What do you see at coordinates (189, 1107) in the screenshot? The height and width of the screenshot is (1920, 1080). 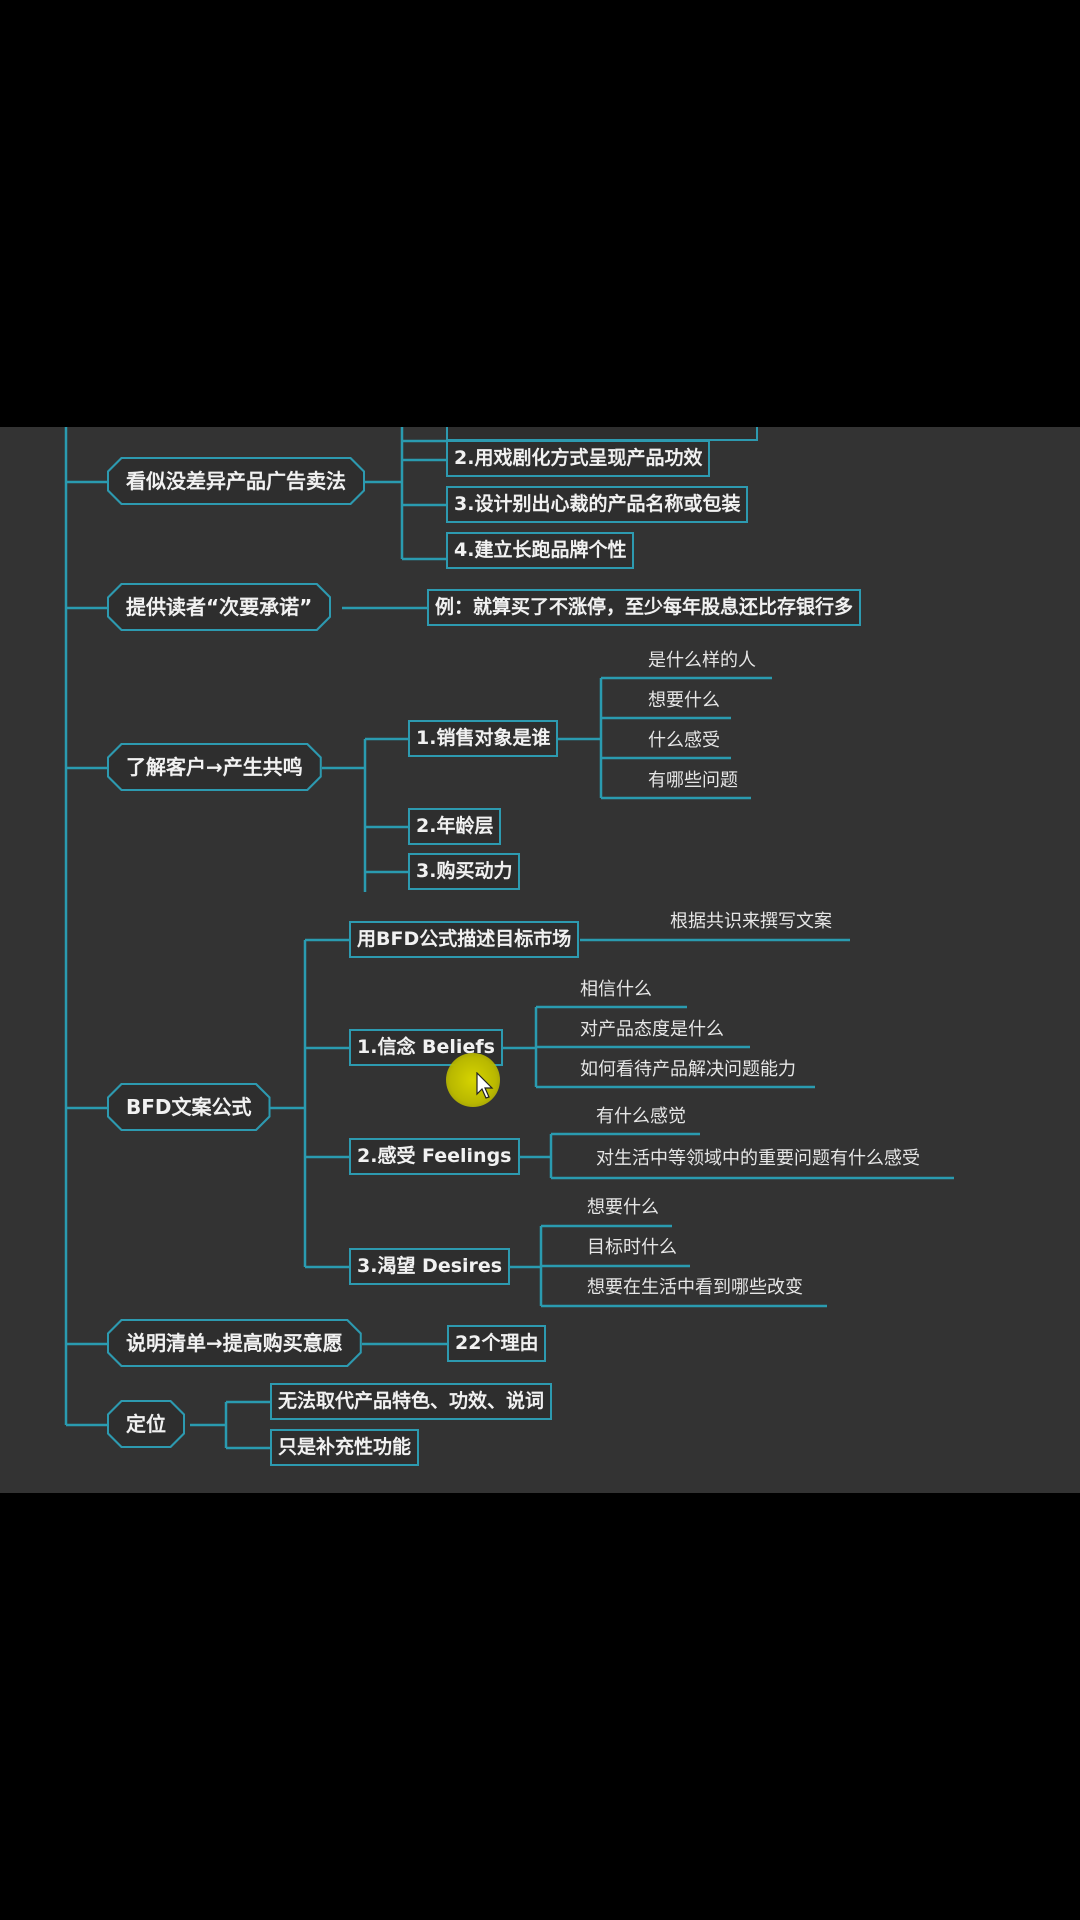 I see `topic-node-bfd-formula: BFD文案公式` at bounding box center [189, 1107].